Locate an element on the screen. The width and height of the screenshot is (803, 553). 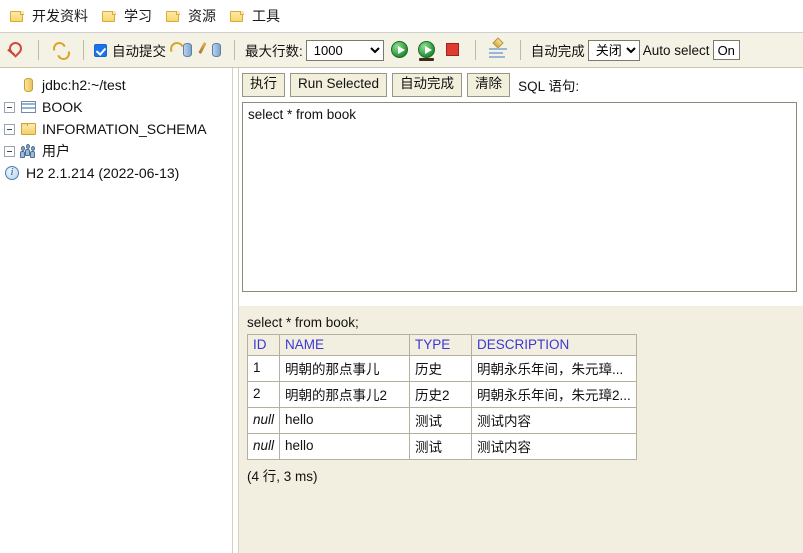
commit-db-icon is located at coordinates (181, 50).